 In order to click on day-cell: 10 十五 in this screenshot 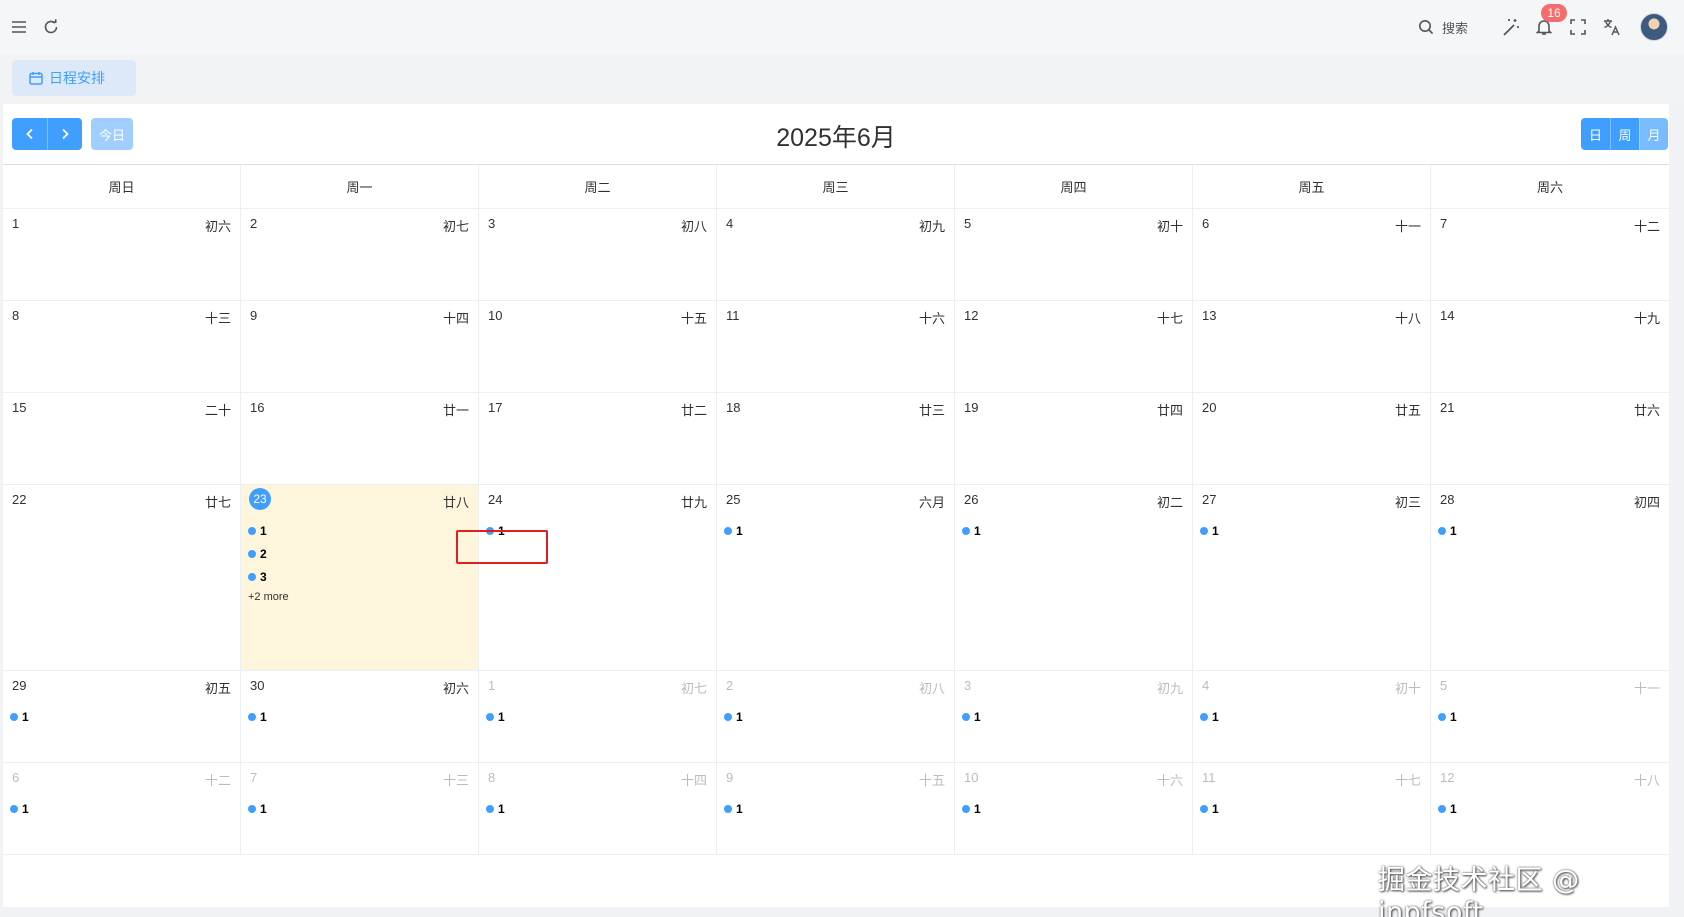, I will do `click(598, 346)`.